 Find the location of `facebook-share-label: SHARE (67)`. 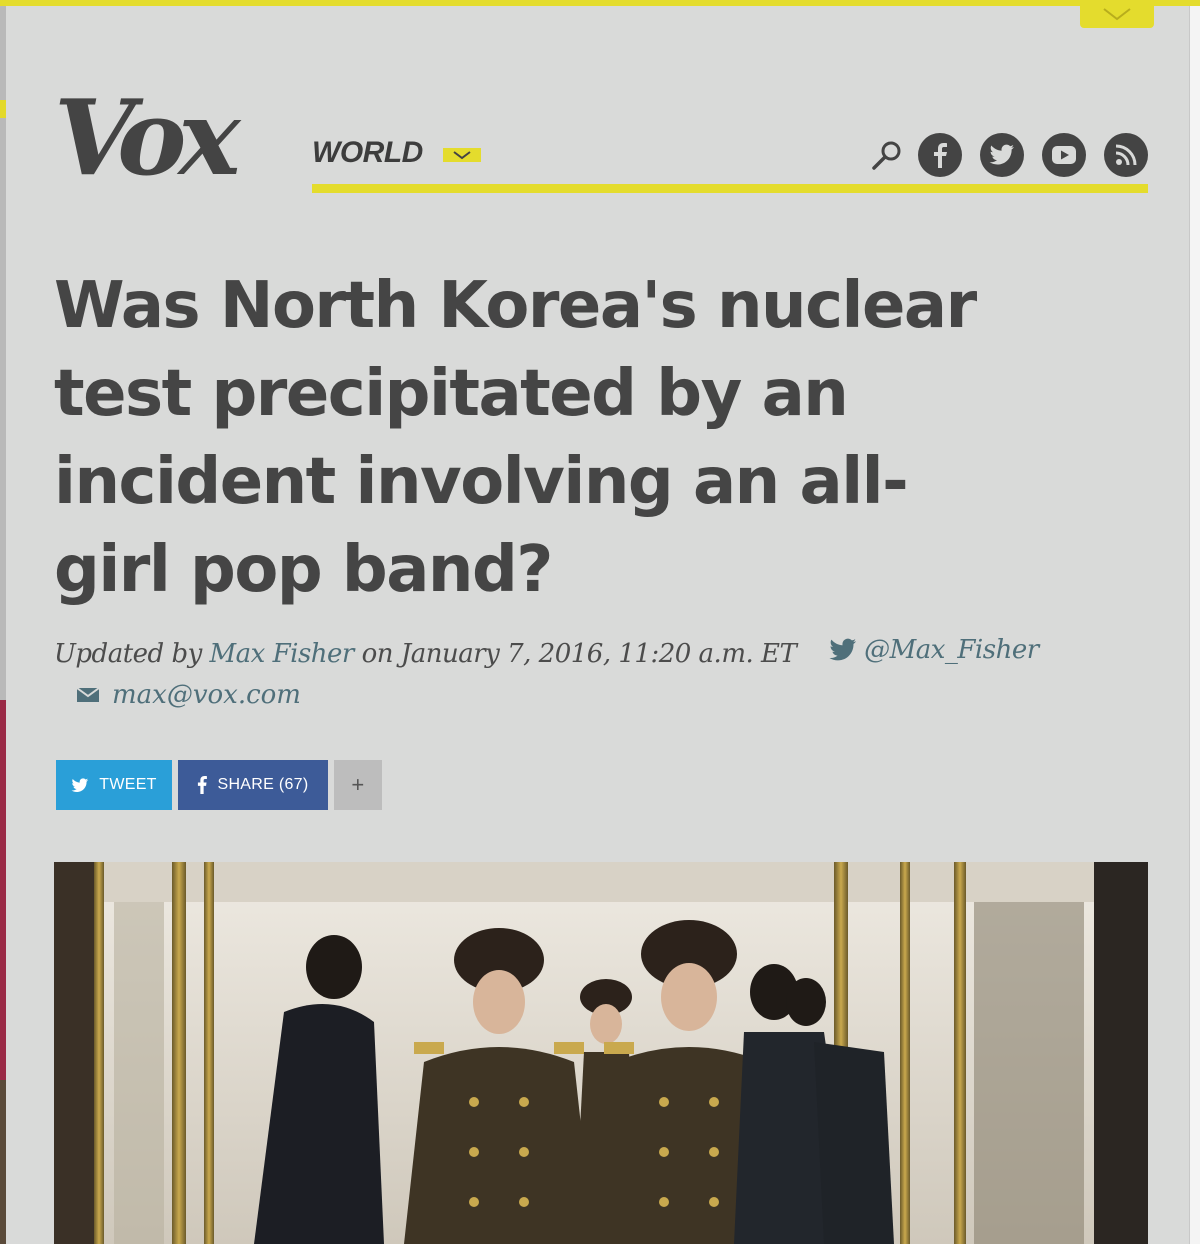

facebook-share-label: SHARE (67) is located at coordinates (263, 784).